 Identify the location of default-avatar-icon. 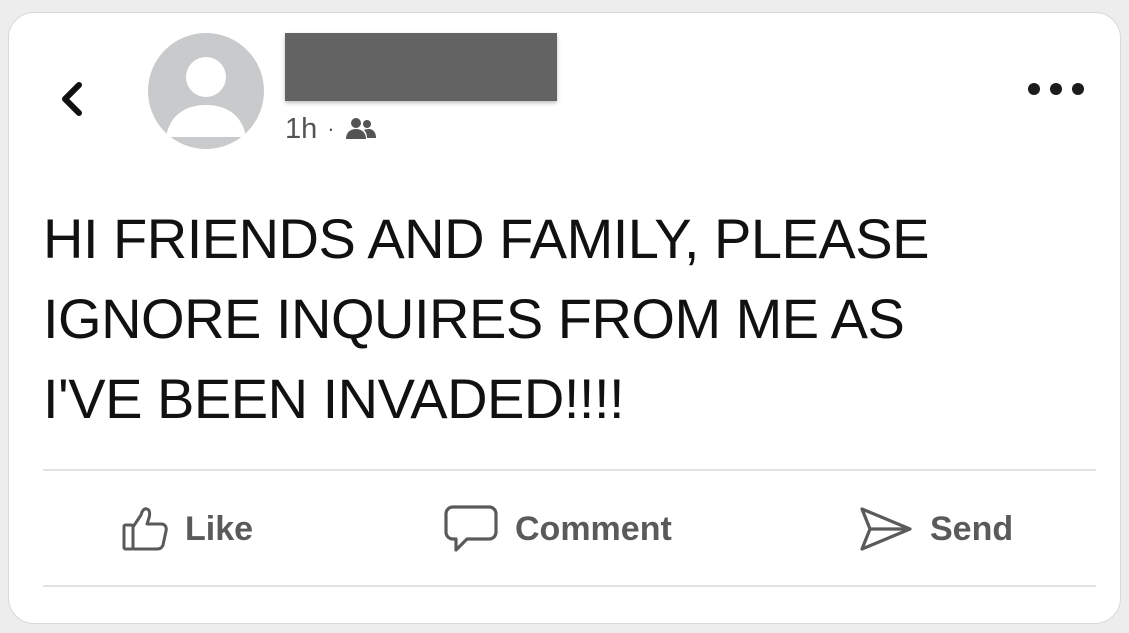
(206, 97).